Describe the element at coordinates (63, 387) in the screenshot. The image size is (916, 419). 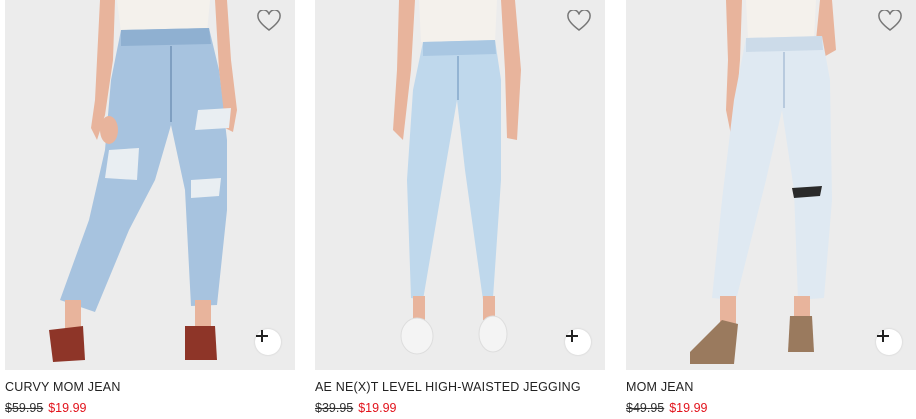
I see `product-title: CURVY MOM JEAN` at that location.